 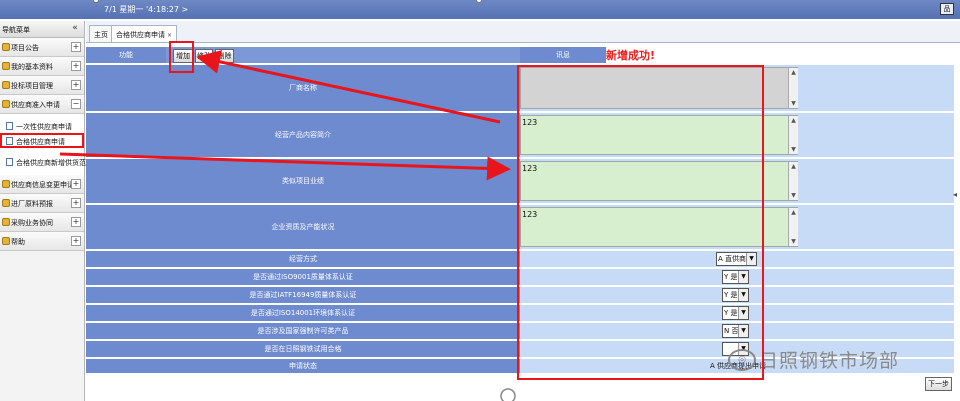 I want to click on products-field: 123, so click(x=659, y=135).